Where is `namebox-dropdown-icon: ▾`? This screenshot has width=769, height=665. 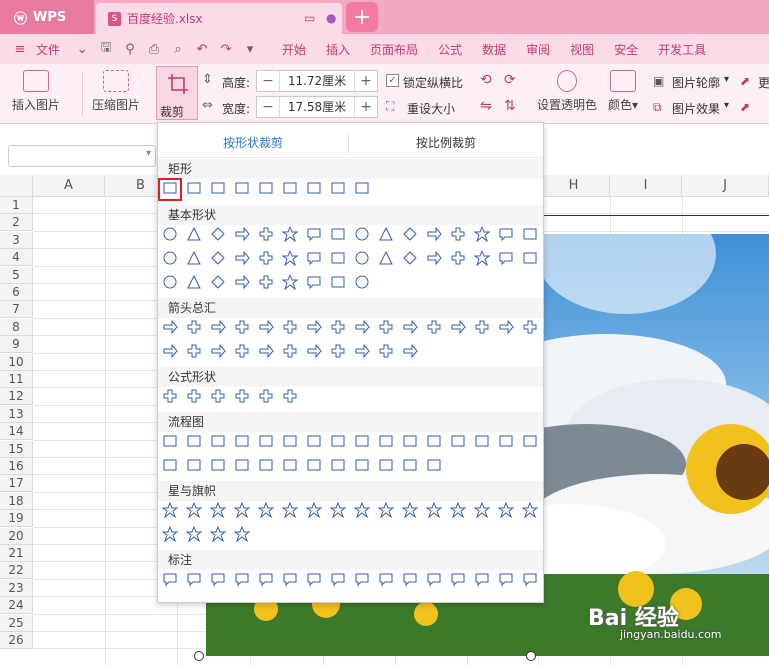
namebox-dropdown-icon: ▾ is located at coordinates (148, 153).